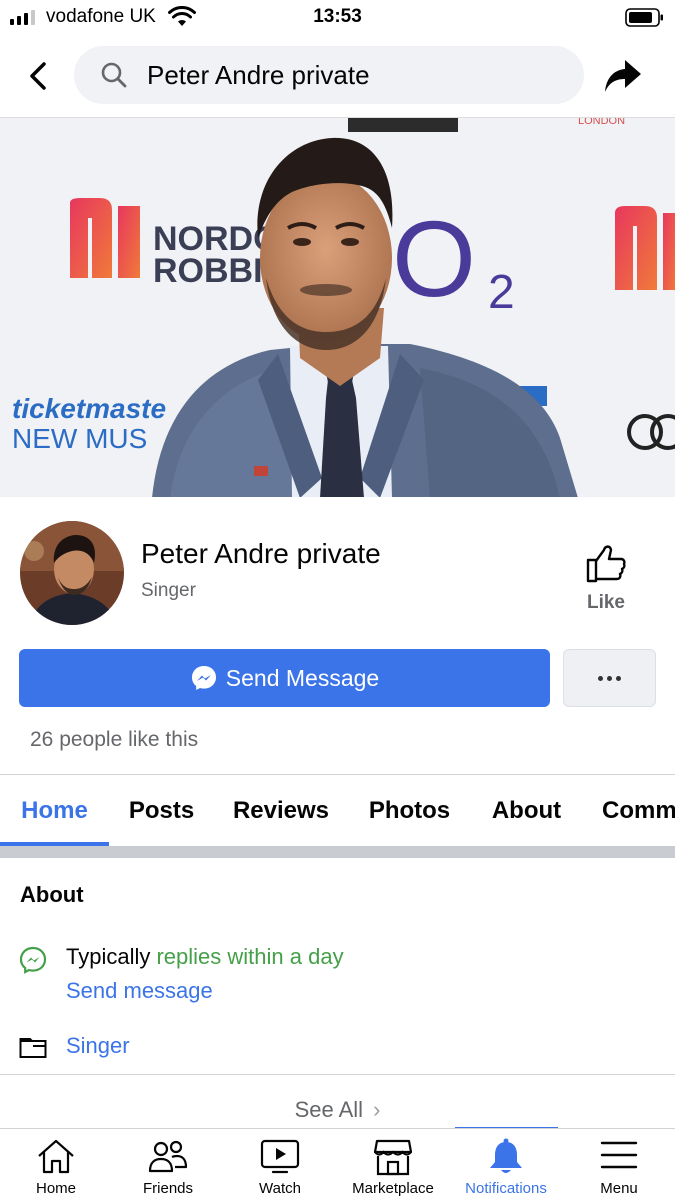 The height and width of the screenshot is (1200, 675). Describe the element at coordinates (54, 811) in the screenshot. I see `tab-home: Home` at that location.